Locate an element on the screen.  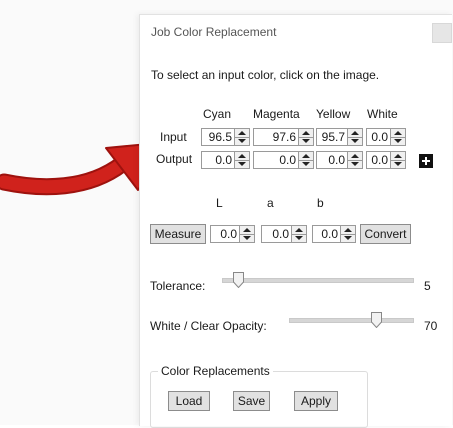
input-cyan-value: 96.5 is located at coordinates (218, 137).